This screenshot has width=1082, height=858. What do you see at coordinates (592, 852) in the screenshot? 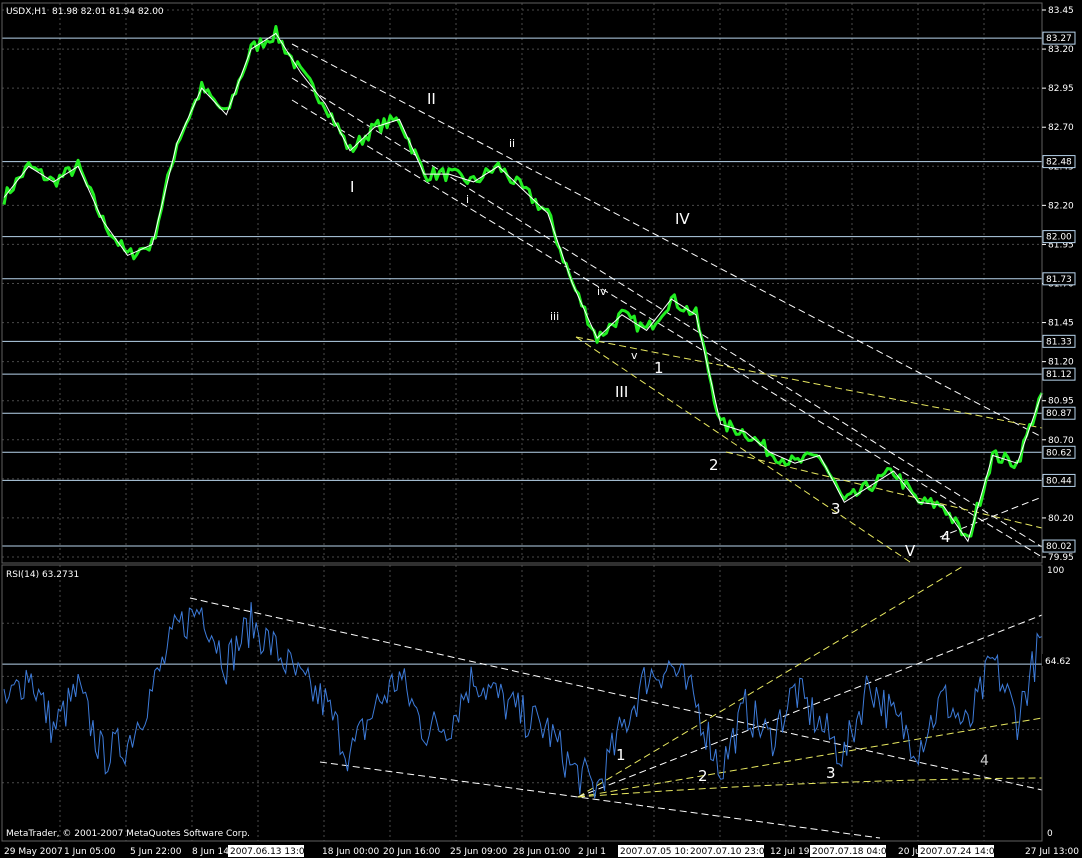
I see `time-axis-label: 2 Jul 1` at bounding box center [592, 852].